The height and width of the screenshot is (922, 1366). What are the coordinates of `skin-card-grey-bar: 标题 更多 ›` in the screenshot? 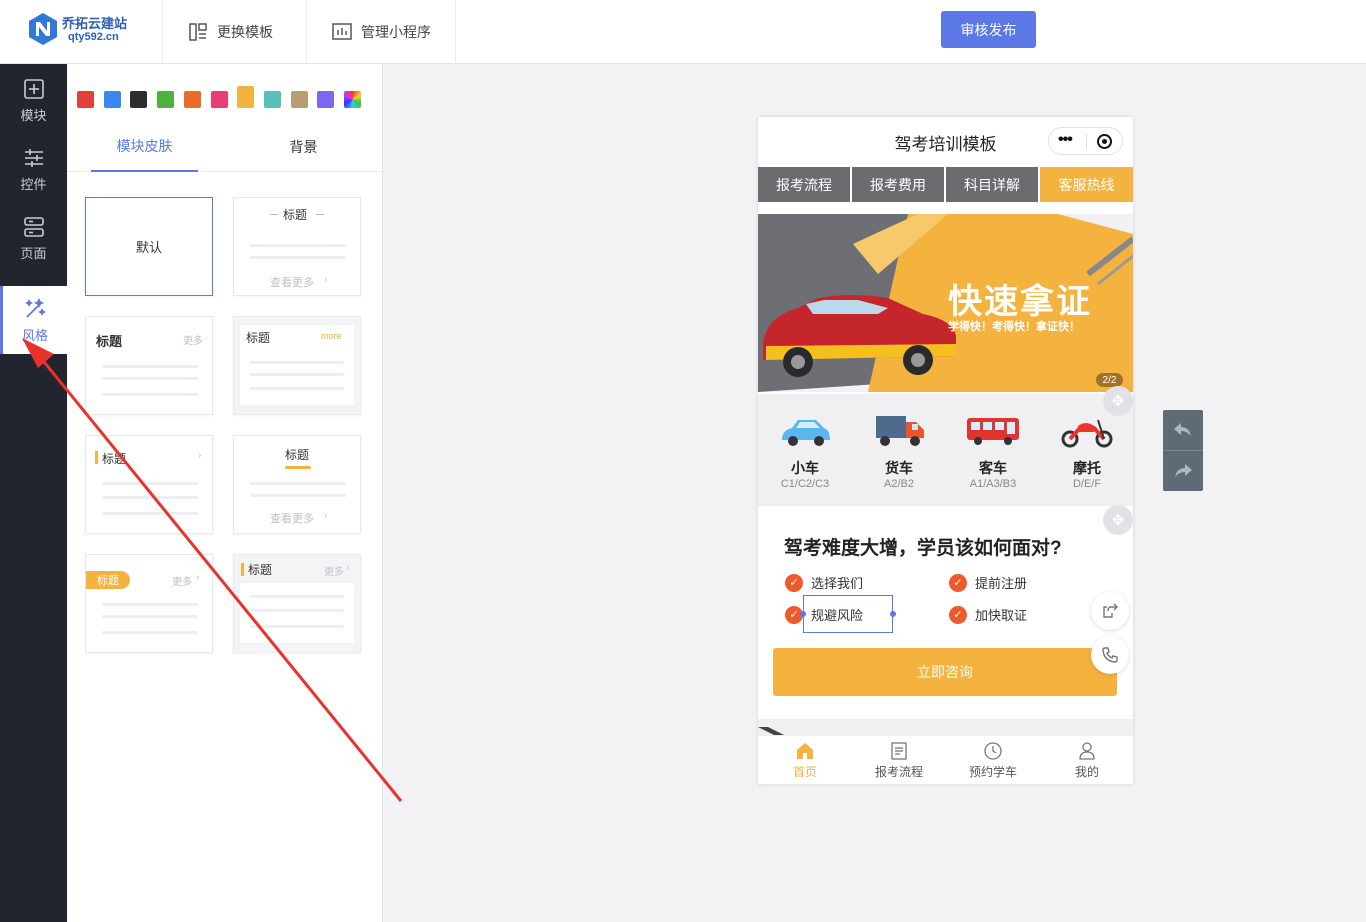 It's located at (297, 603).